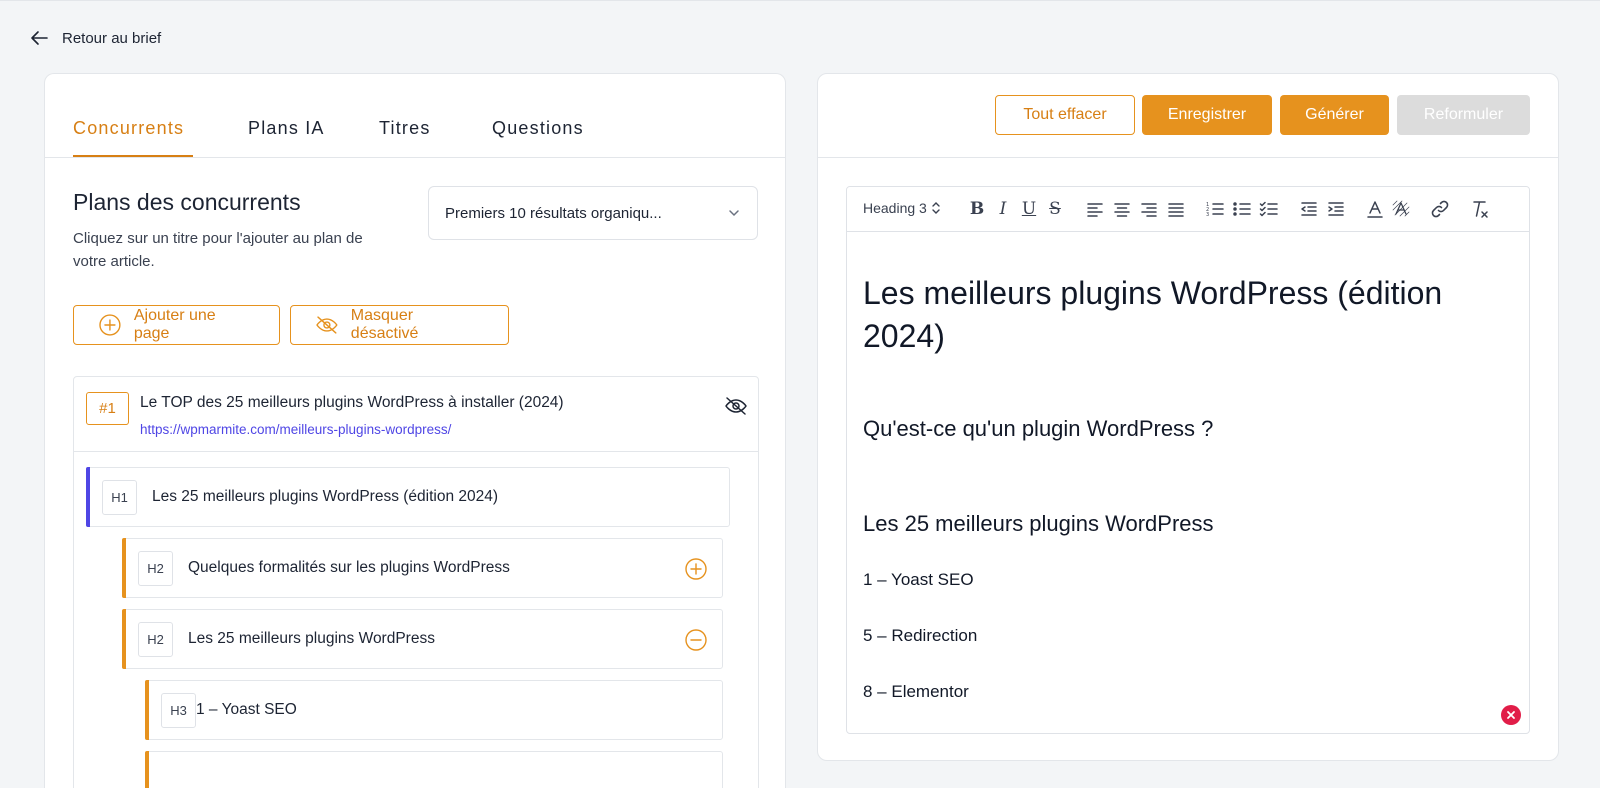 Image resolution: width=1600 pixels, height=788 pixels. Describe the element at coordinates (1038, 429) in the screenshot. I see `doc-heading-2: Qu'est-ce qu'un plugin WordPress ?` at that location.